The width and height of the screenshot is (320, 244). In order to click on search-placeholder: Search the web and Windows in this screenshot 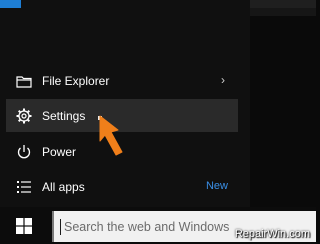, I will do `click(147, 226)`.